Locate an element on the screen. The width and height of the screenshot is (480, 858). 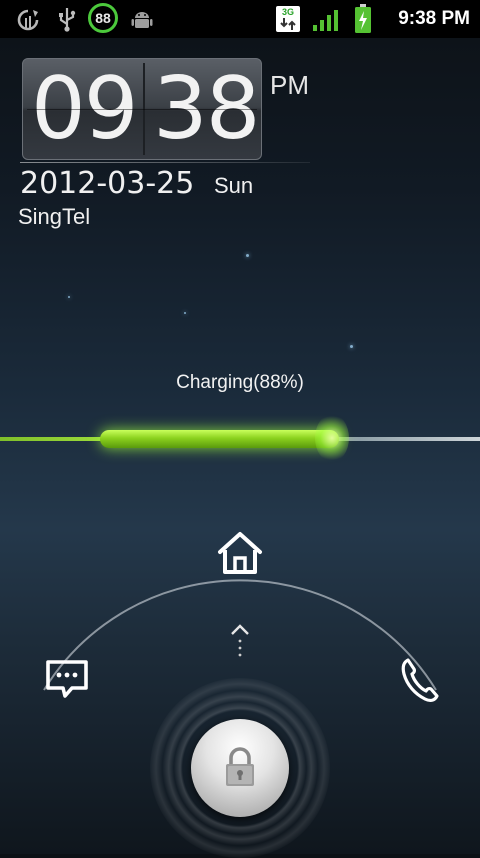
home-icon is located at coordinates (240, 553).